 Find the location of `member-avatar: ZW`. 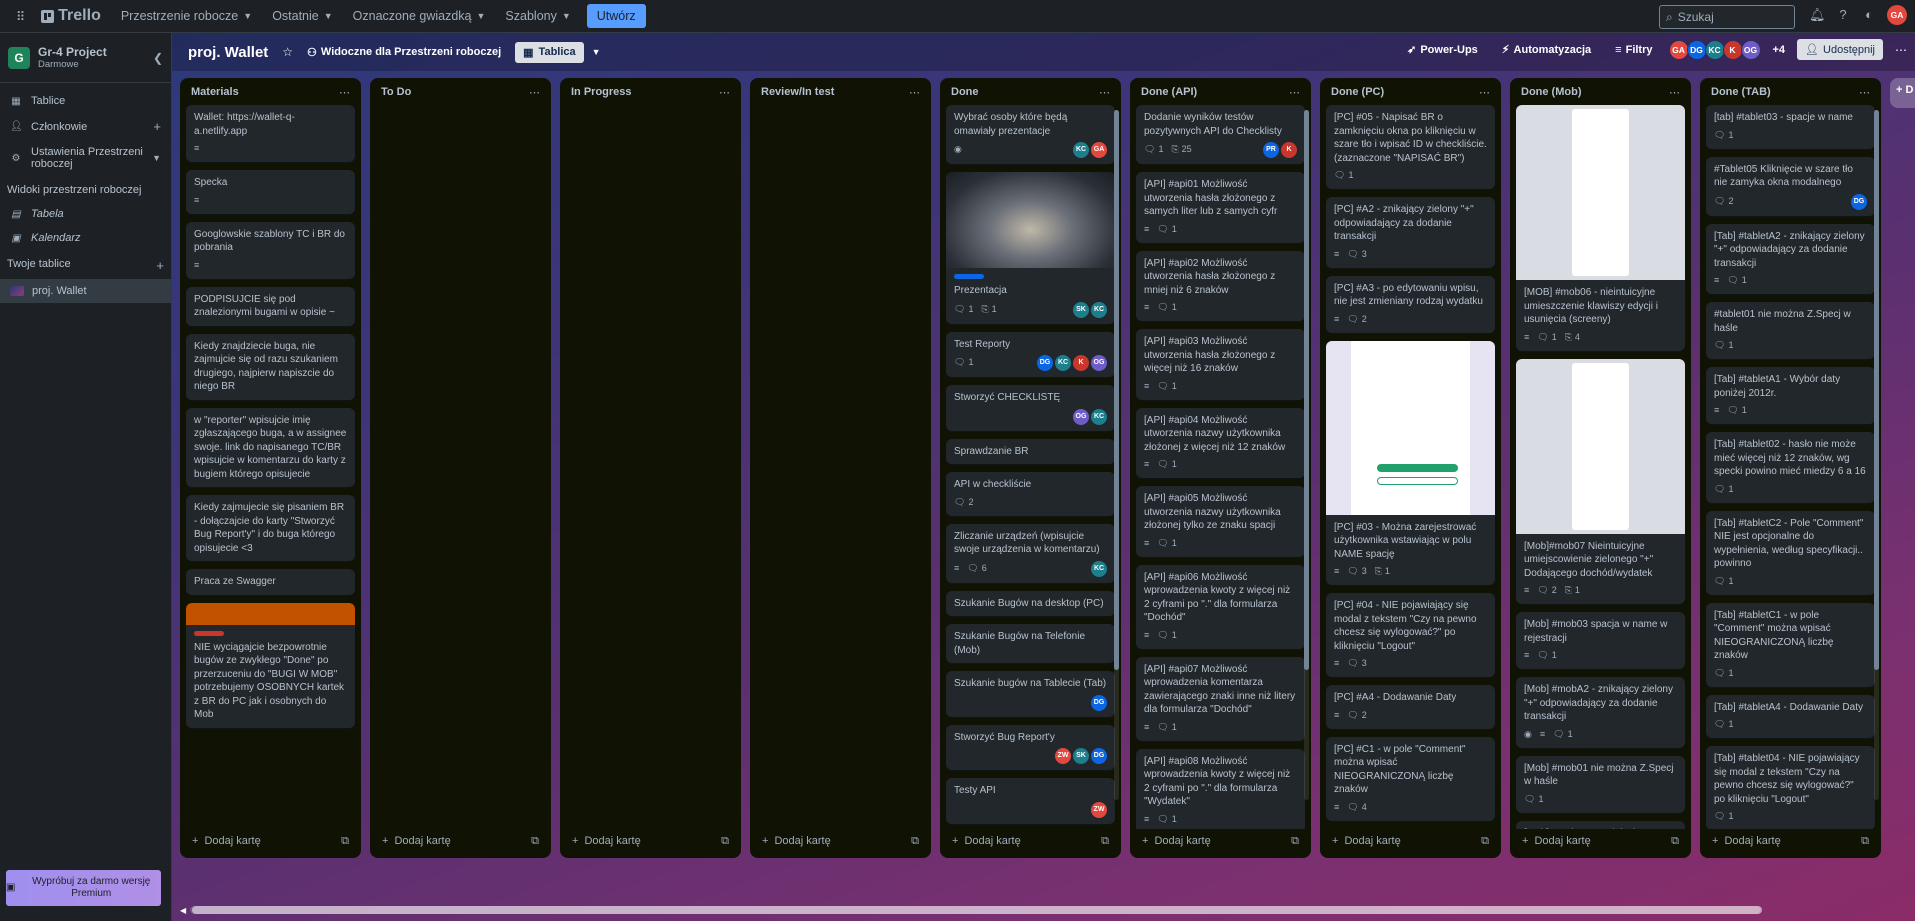

member-avatar: ZW is located at coordinates (1099, 809).